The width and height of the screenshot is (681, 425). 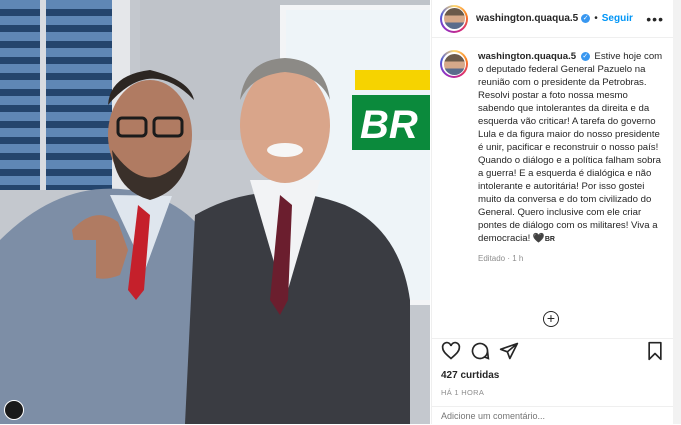 I want to click on add-comments-icon: +, so click(x=551, y=319).